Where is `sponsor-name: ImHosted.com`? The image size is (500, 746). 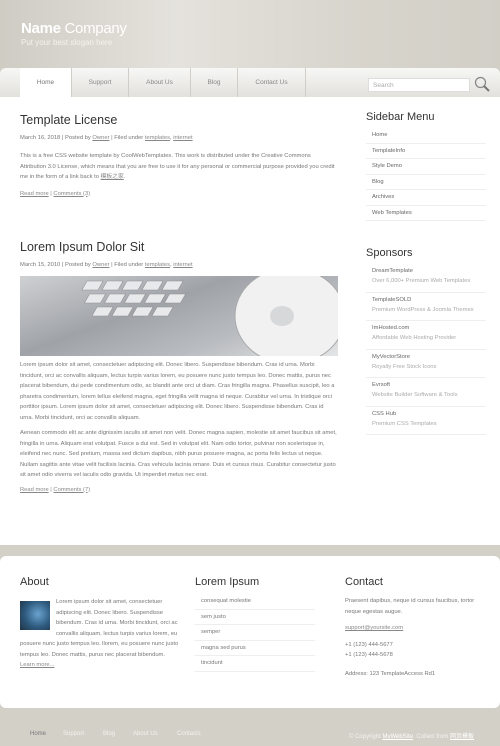 sponsor-name: ImHosted.com is located at coordinates (426, 328).